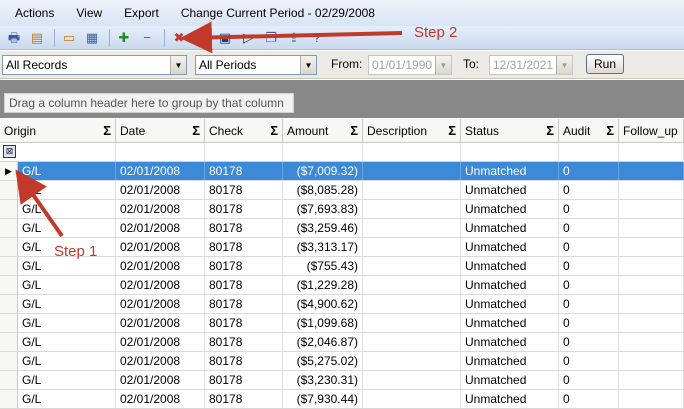 This screenshot has width=684, height=409. Describe the element at coordinates (605, 64) in the screenshot. I see `run-button: Run` at that location.